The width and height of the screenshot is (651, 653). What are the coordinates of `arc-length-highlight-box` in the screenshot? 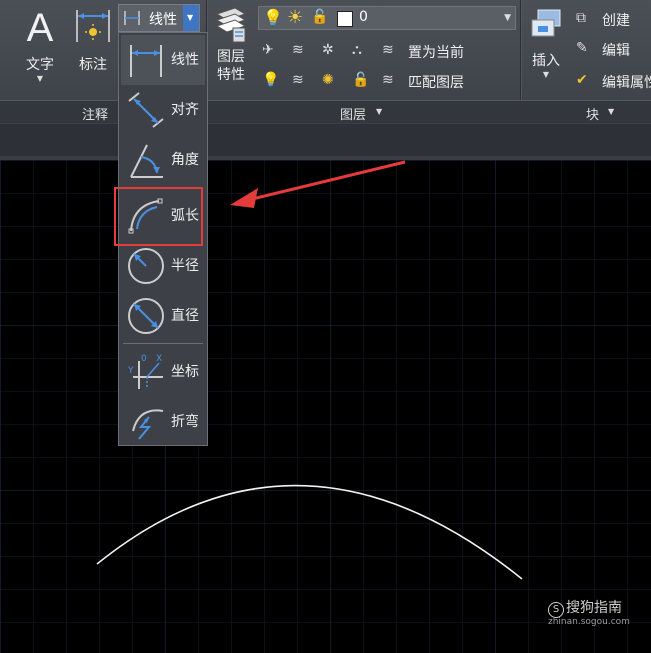 It's located at (158, 216).